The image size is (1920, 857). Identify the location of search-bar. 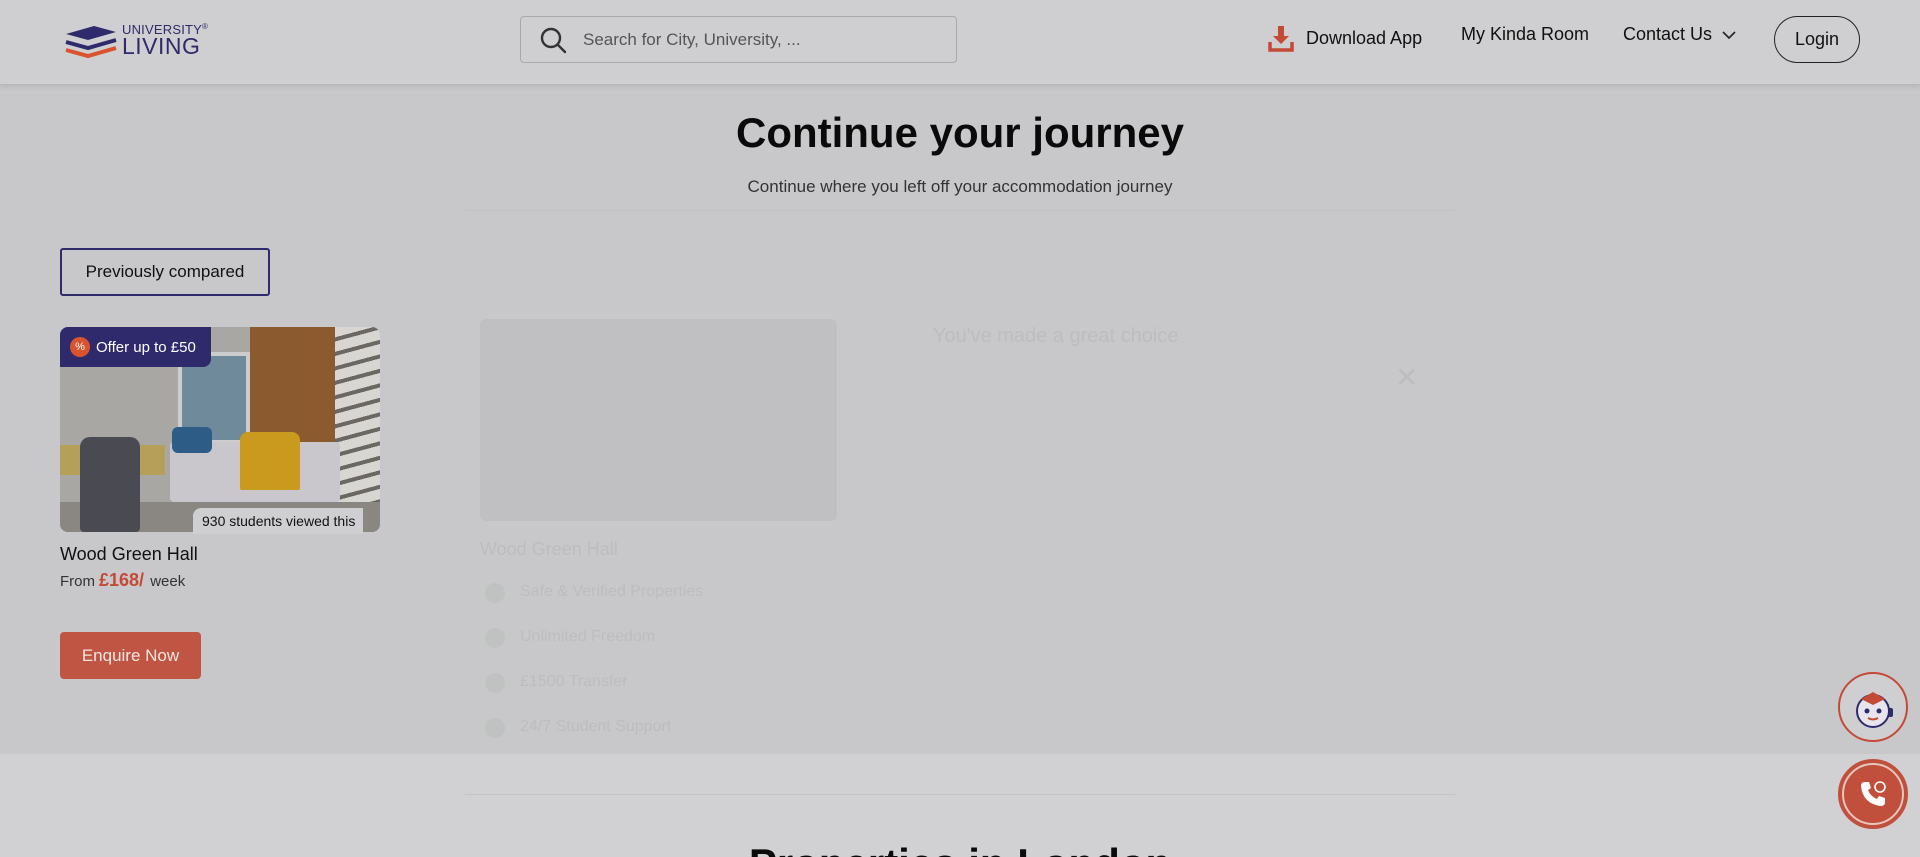
(738, 39).